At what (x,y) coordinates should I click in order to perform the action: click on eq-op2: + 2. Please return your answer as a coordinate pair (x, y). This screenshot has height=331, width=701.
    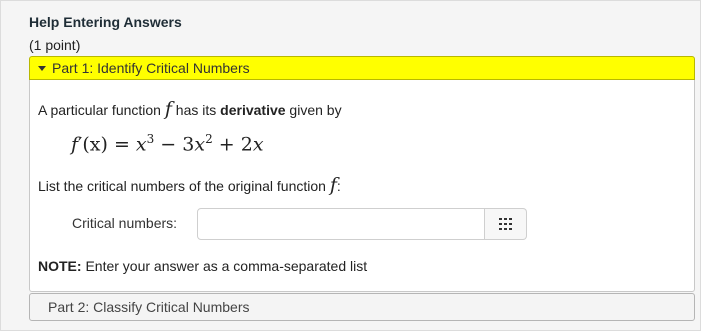
    Looking at the image, I should click on (232, 144).